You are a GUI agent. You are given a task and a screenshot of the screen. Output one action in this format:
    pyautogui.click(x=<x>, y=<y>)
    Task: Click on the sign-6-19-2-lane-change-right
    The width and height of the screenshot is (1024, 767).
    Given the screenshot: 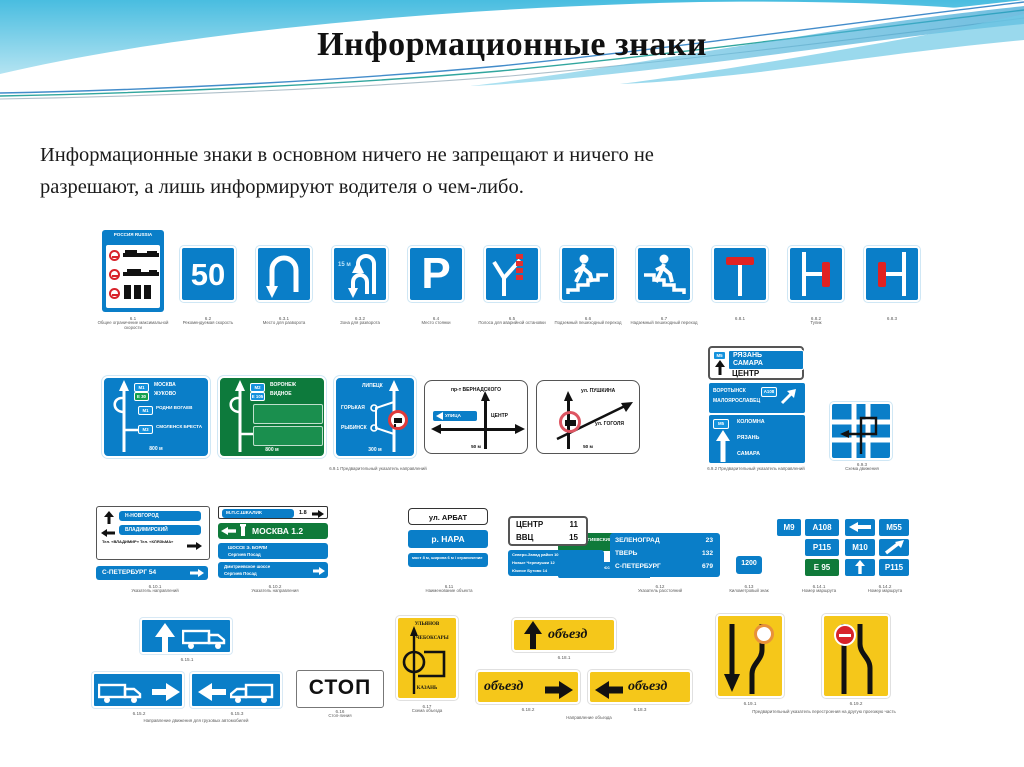 What is the action you would take?
    pyautogui.click(x=856, y=656)
    